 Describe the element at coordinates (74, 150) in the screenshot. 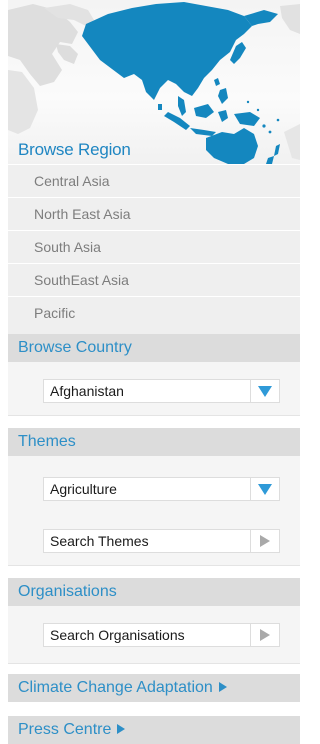

I see `browse-region-title: Browse Region` at that location.